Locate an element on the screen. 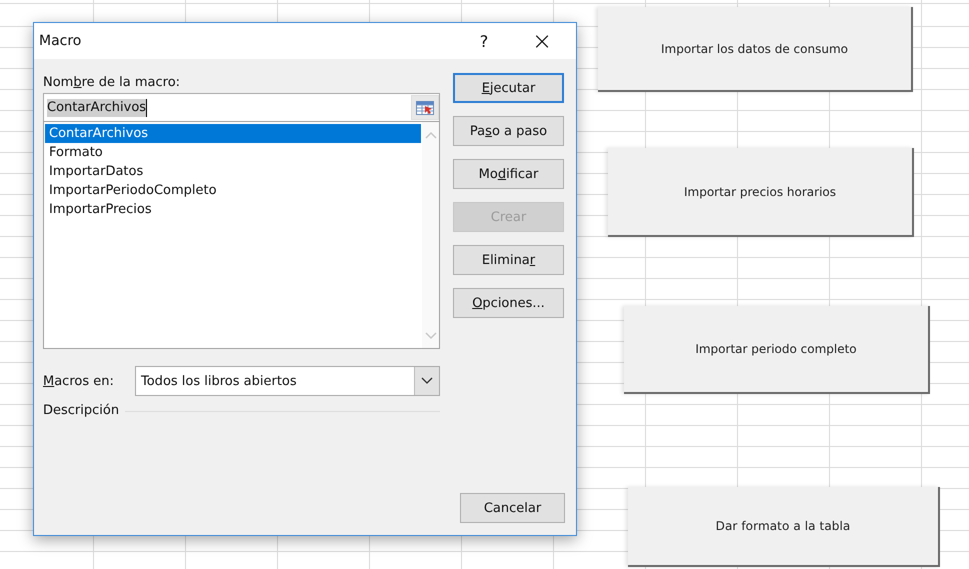 The height and width of the screenshot is (569, 969). dialog-button: Ejecutar is located at coordinates (508, 88).